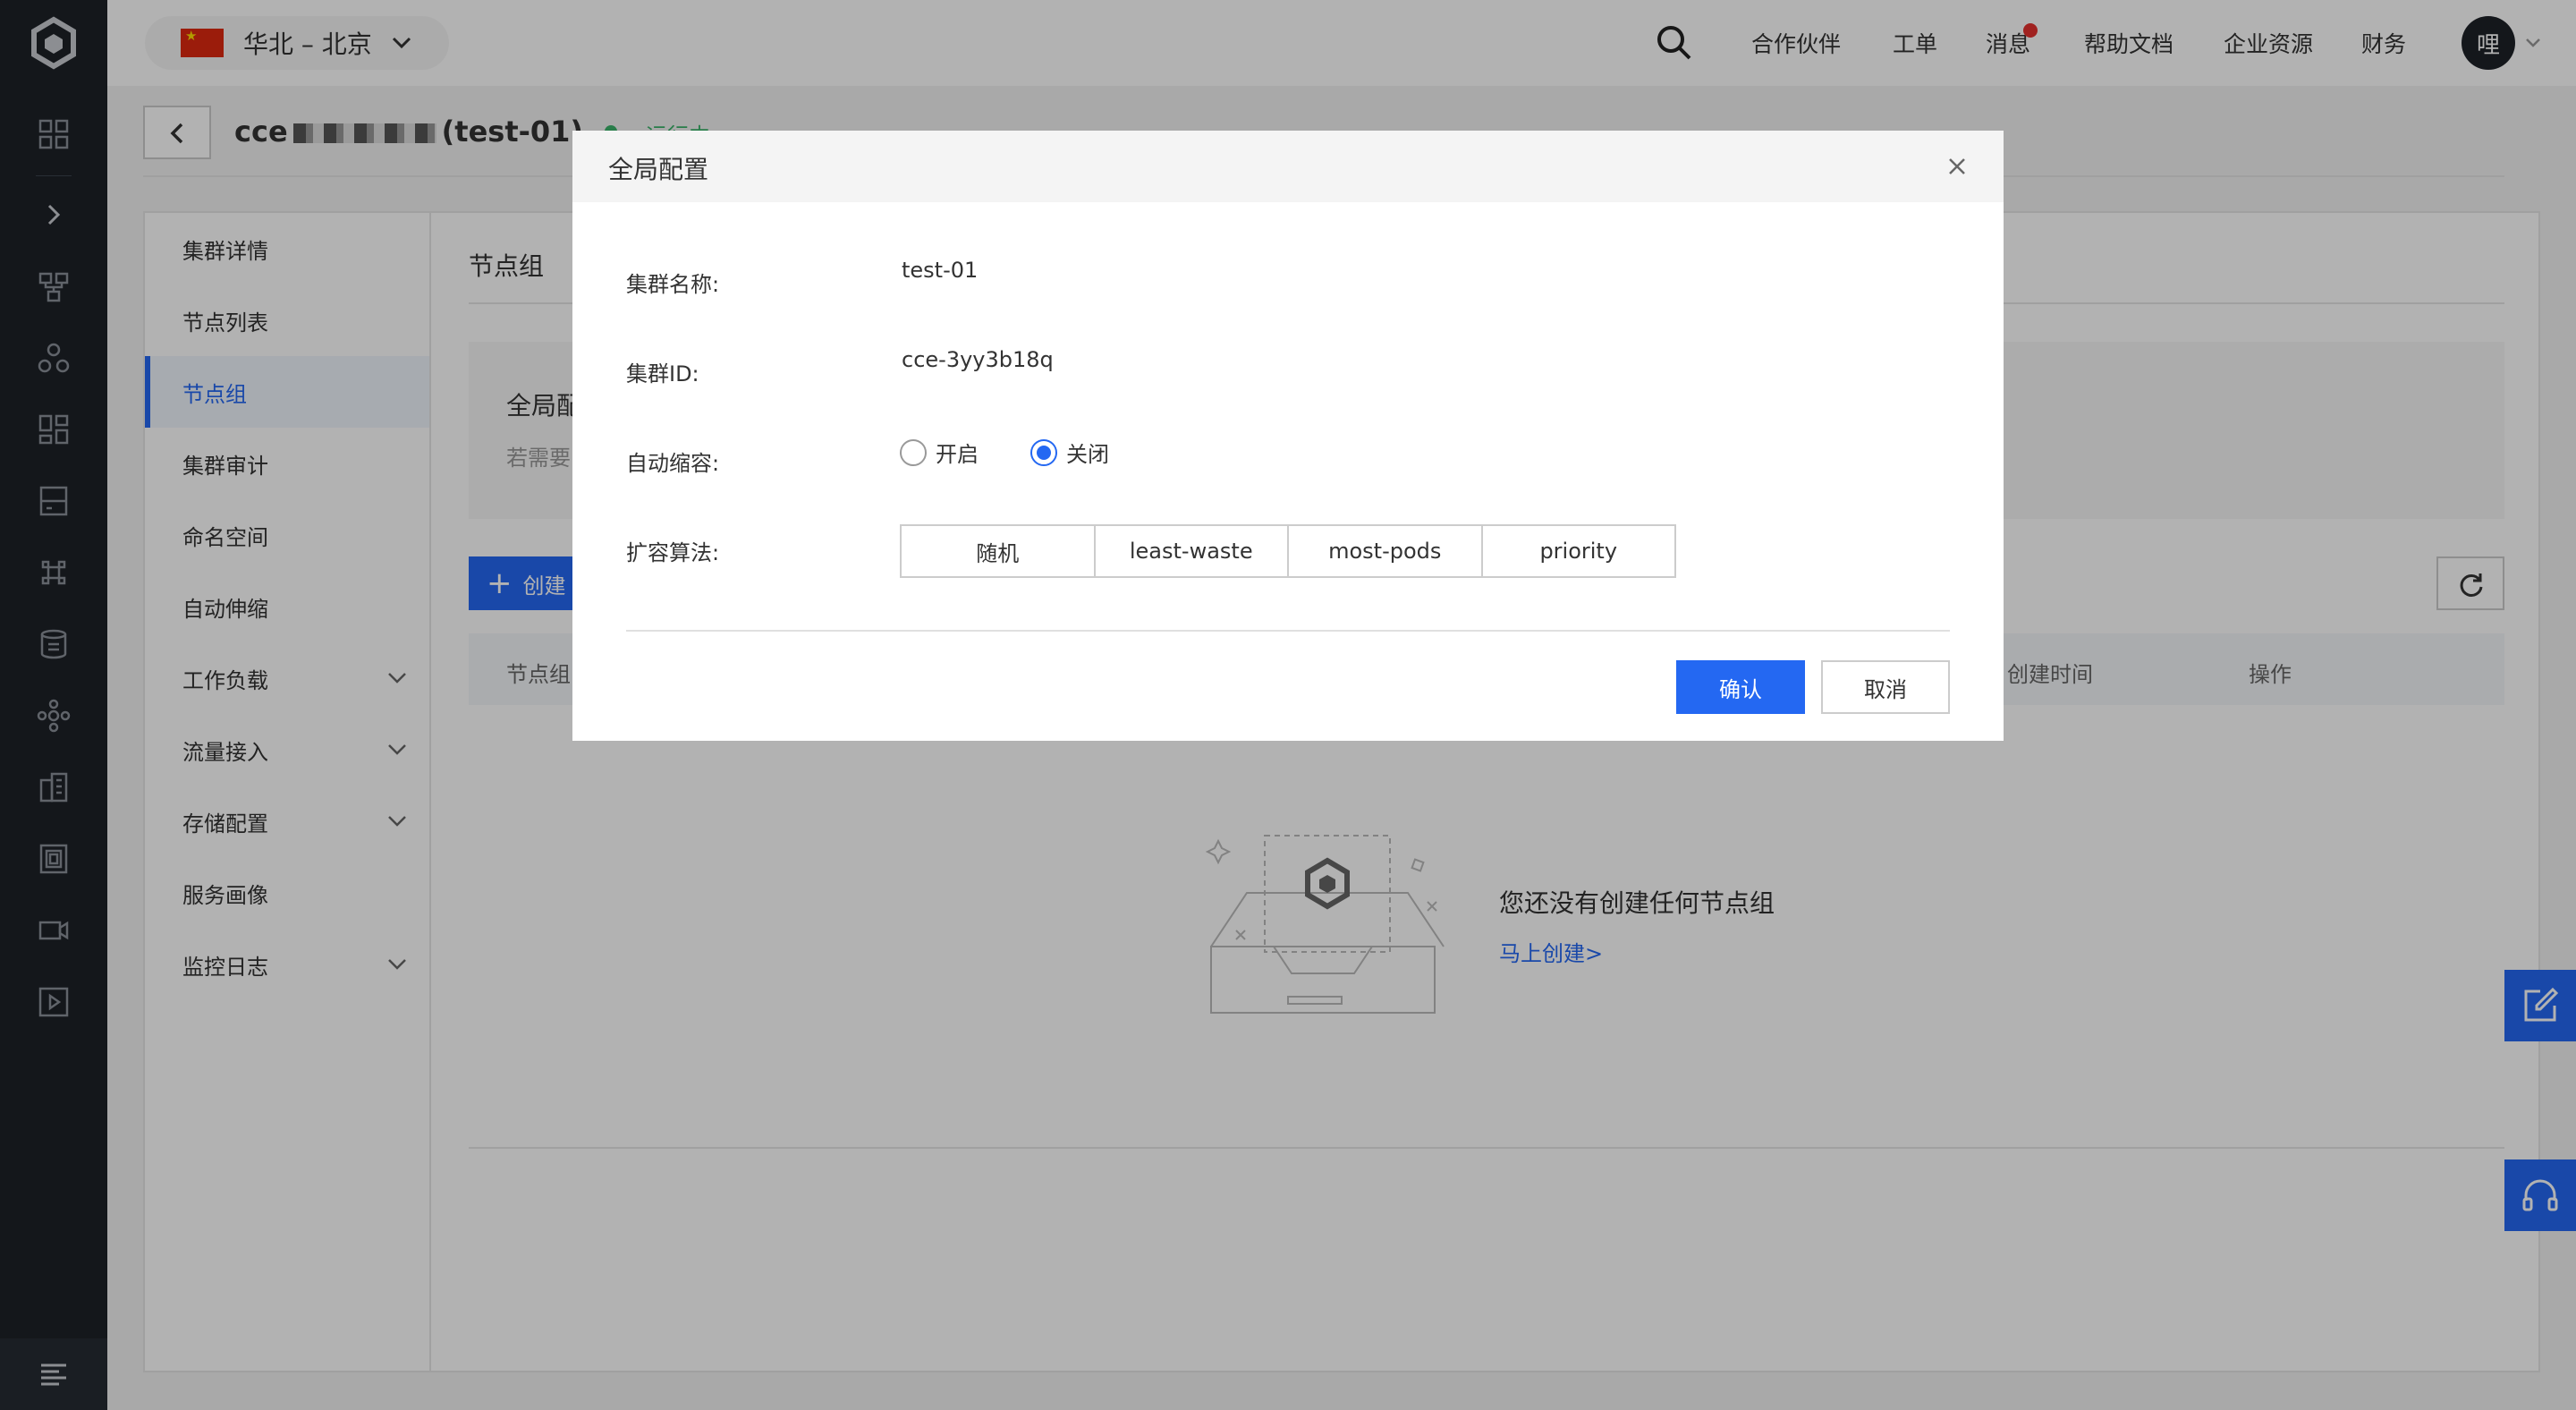  I want to click on cluster-name-value: test-01, so click(940, 271).